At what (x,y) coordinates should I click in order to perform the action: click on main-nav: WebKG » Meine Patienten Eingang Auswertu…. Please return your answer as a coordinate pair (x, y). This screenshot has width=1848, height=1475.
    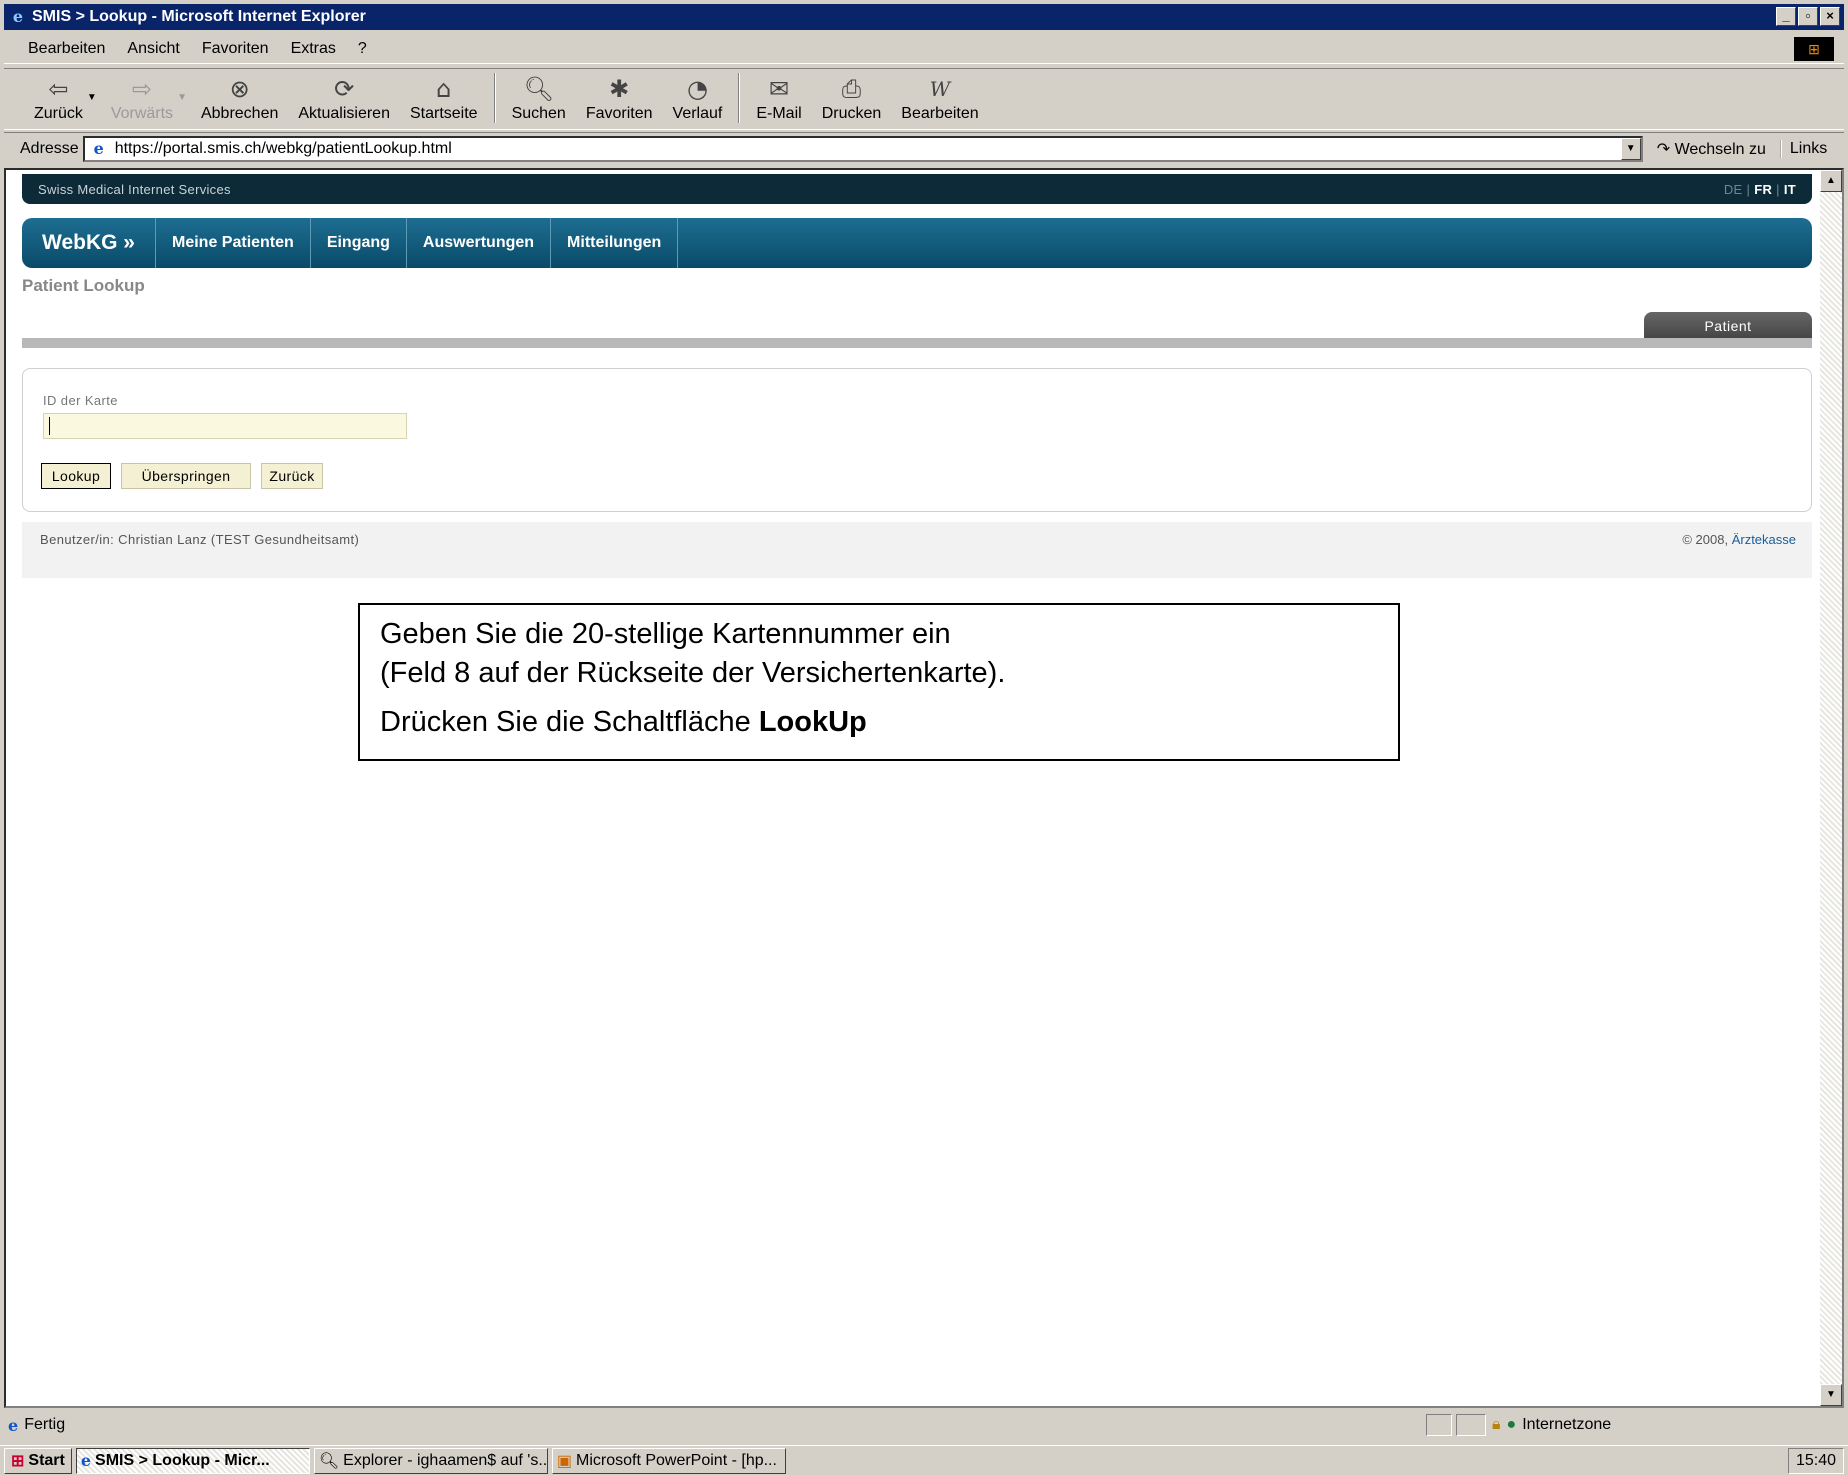
    Looking at the image, I should click on (917, 243).